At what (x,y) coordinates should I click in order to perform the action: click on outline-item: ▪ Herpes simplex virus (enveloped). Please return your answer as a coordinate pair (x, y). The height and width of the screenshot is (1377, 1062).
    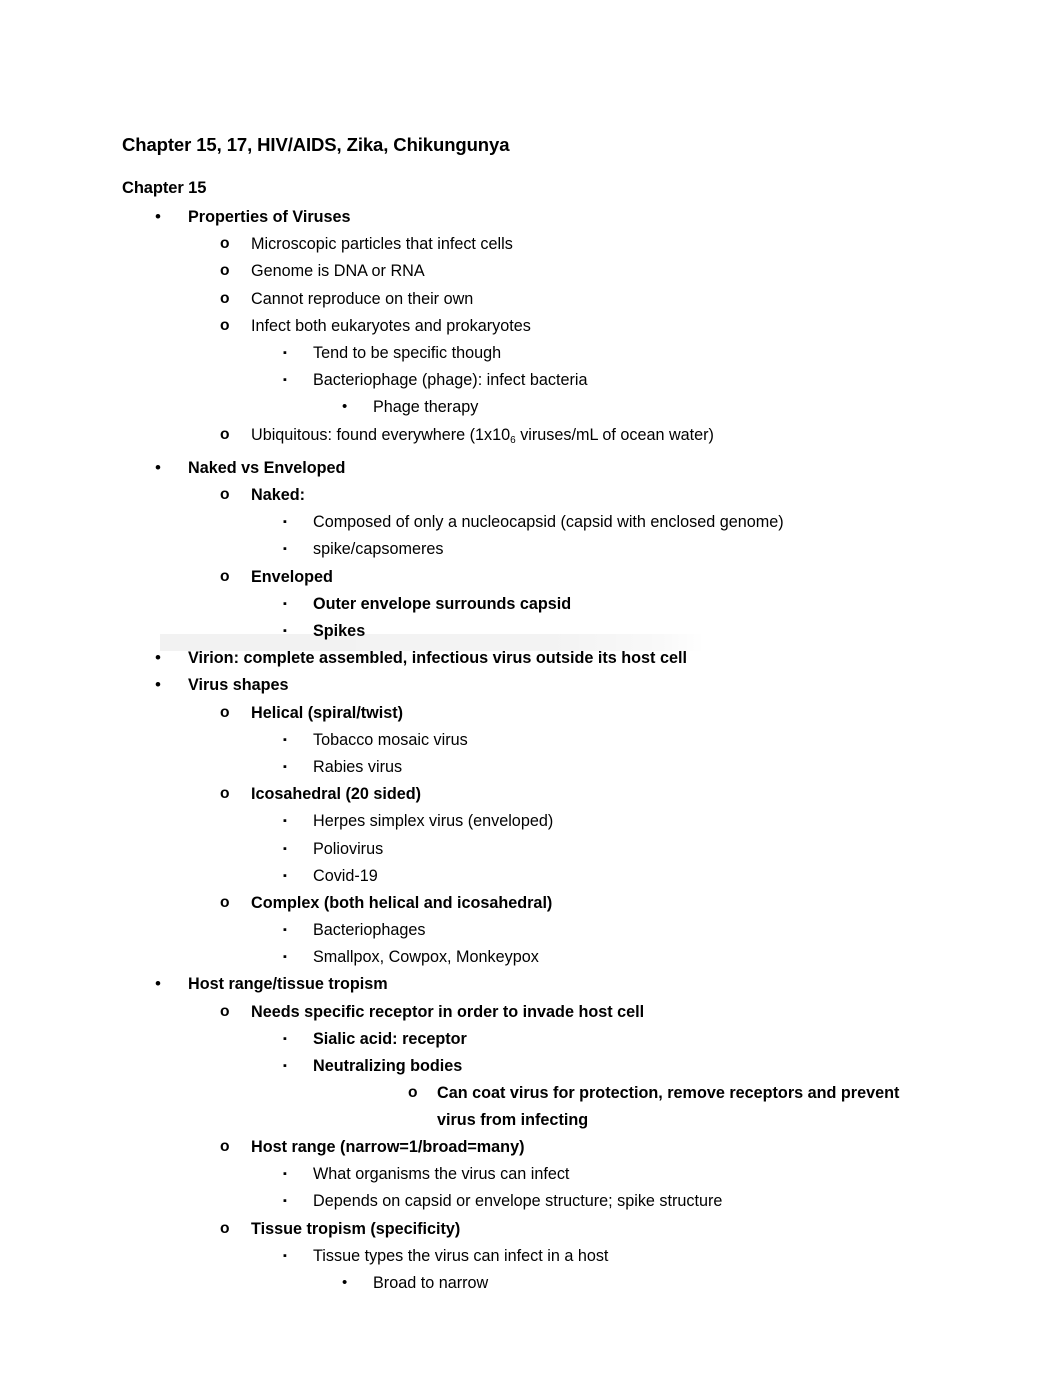
    Looking at the image, I should click on (531, 821).